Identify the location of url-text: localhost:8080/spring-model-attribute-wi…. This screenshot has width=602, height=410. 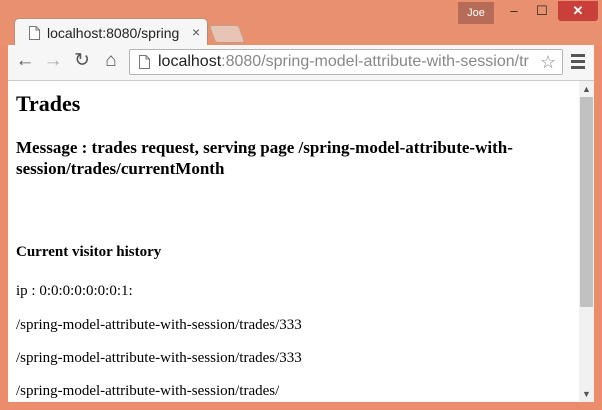
(348, 62).